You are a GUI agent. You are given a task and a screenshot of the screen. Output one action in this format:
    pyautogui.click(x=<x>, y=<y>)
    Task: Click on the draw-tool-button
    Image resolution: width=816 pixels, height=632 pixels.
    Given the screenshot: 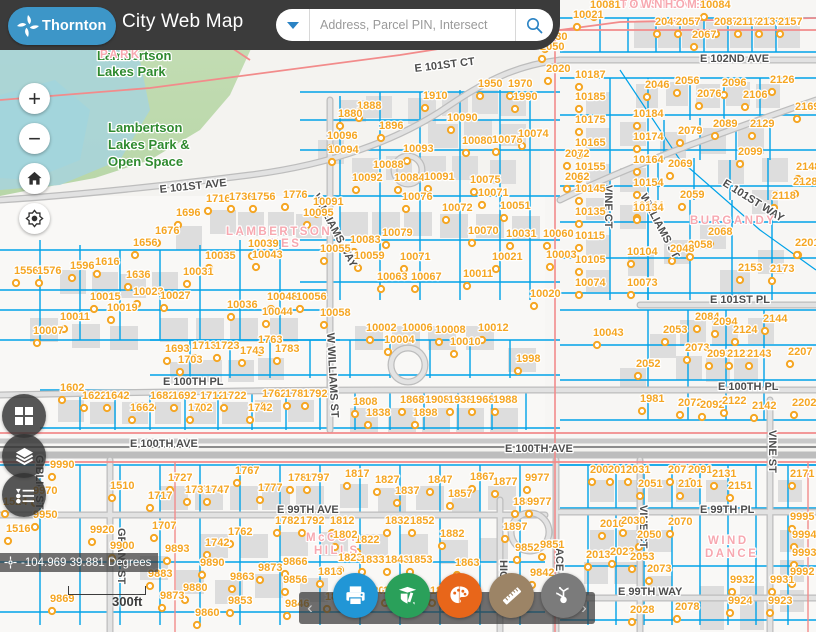 What is the action you would take?
    pyautogui.click(x=407, y=595)
    